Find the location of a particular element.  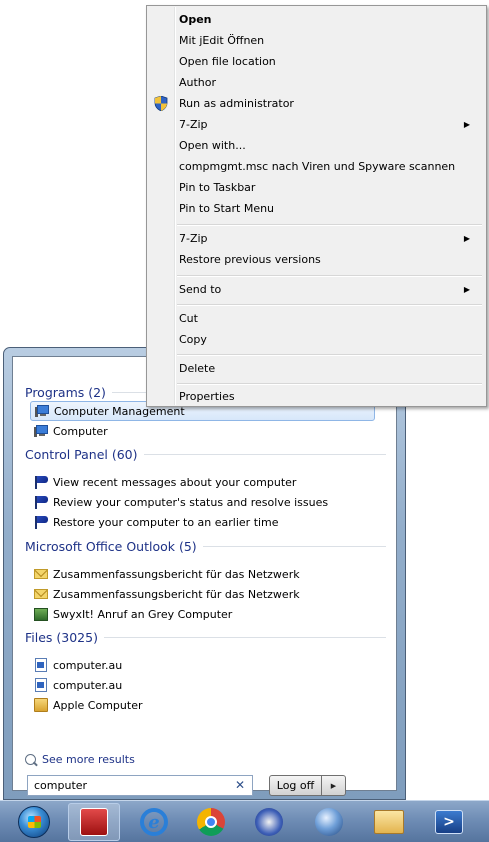

menu-item-label: Delete is located at coordinates (197, 368).